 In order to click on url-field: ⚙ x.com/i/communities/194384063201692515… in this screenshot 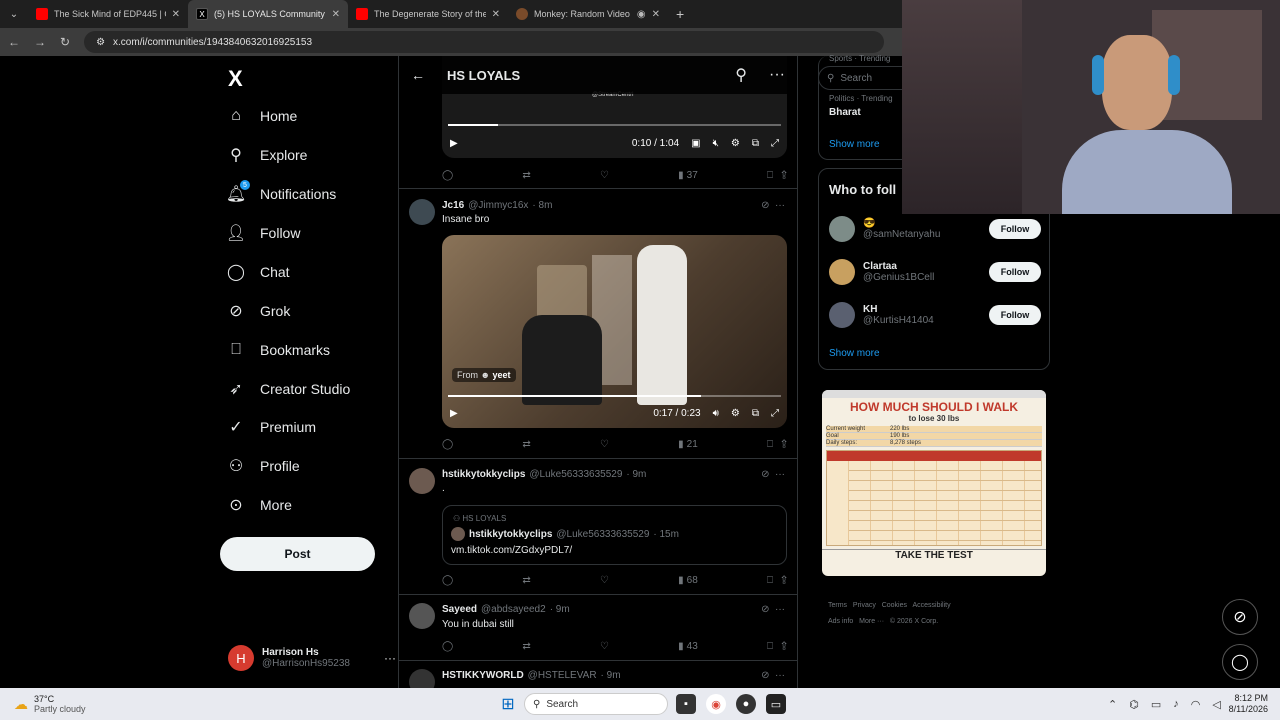, I will do `click(484, 42)`.